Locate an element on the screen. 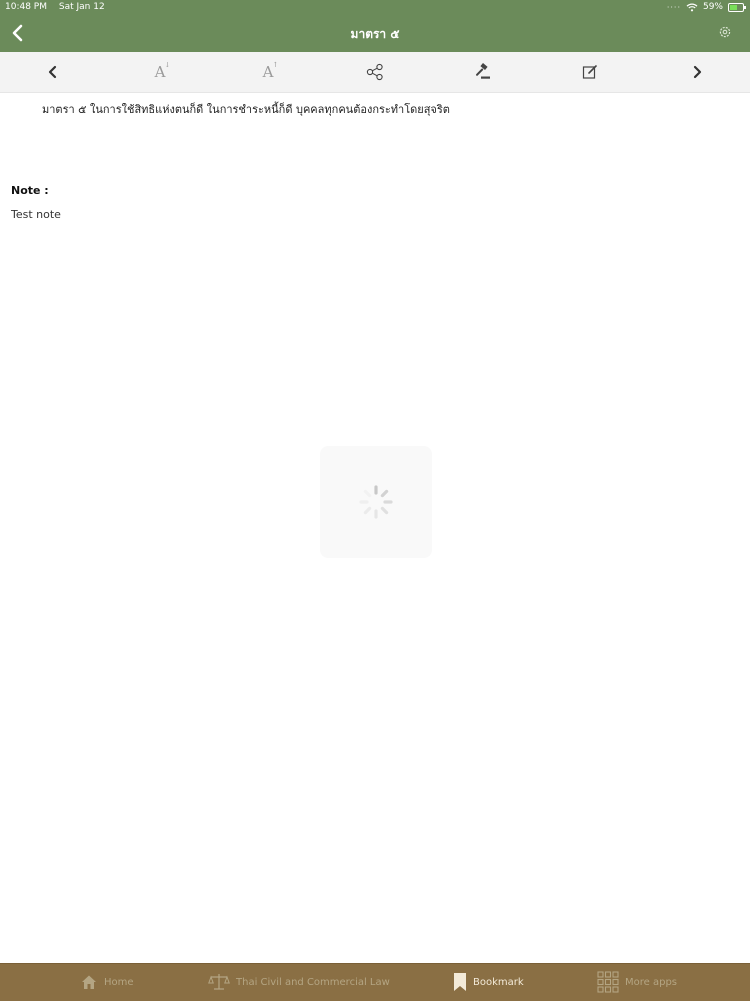  share-button is located at coordinates (375, 72).